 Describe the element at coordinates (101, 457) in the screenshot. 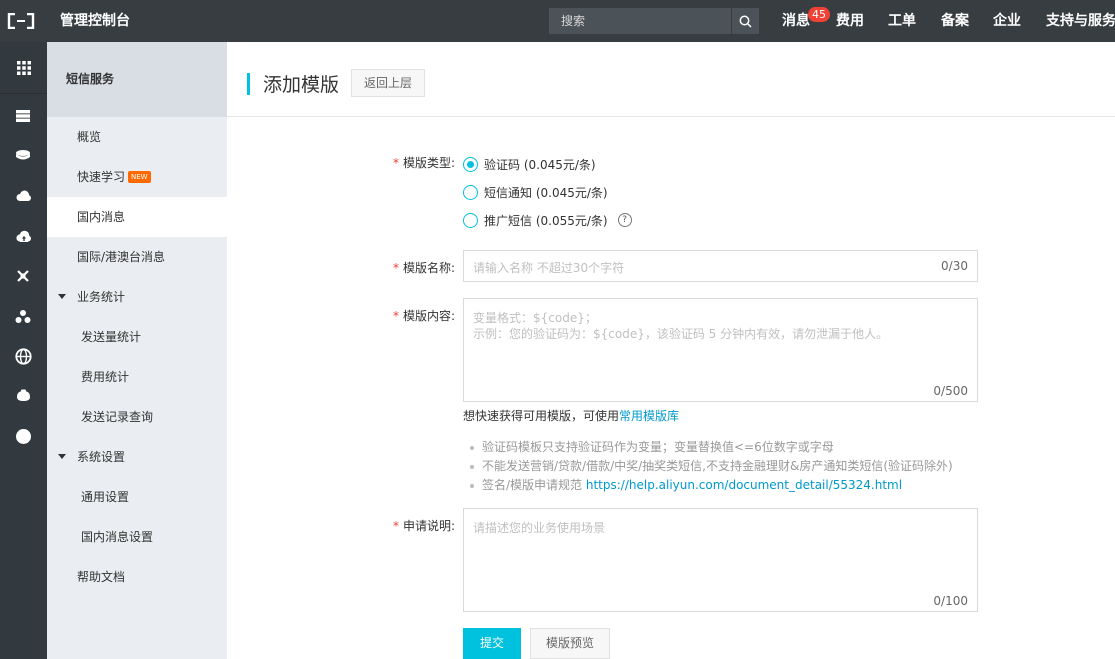

I see `sidebar-item-label: 系统设置` at that location.